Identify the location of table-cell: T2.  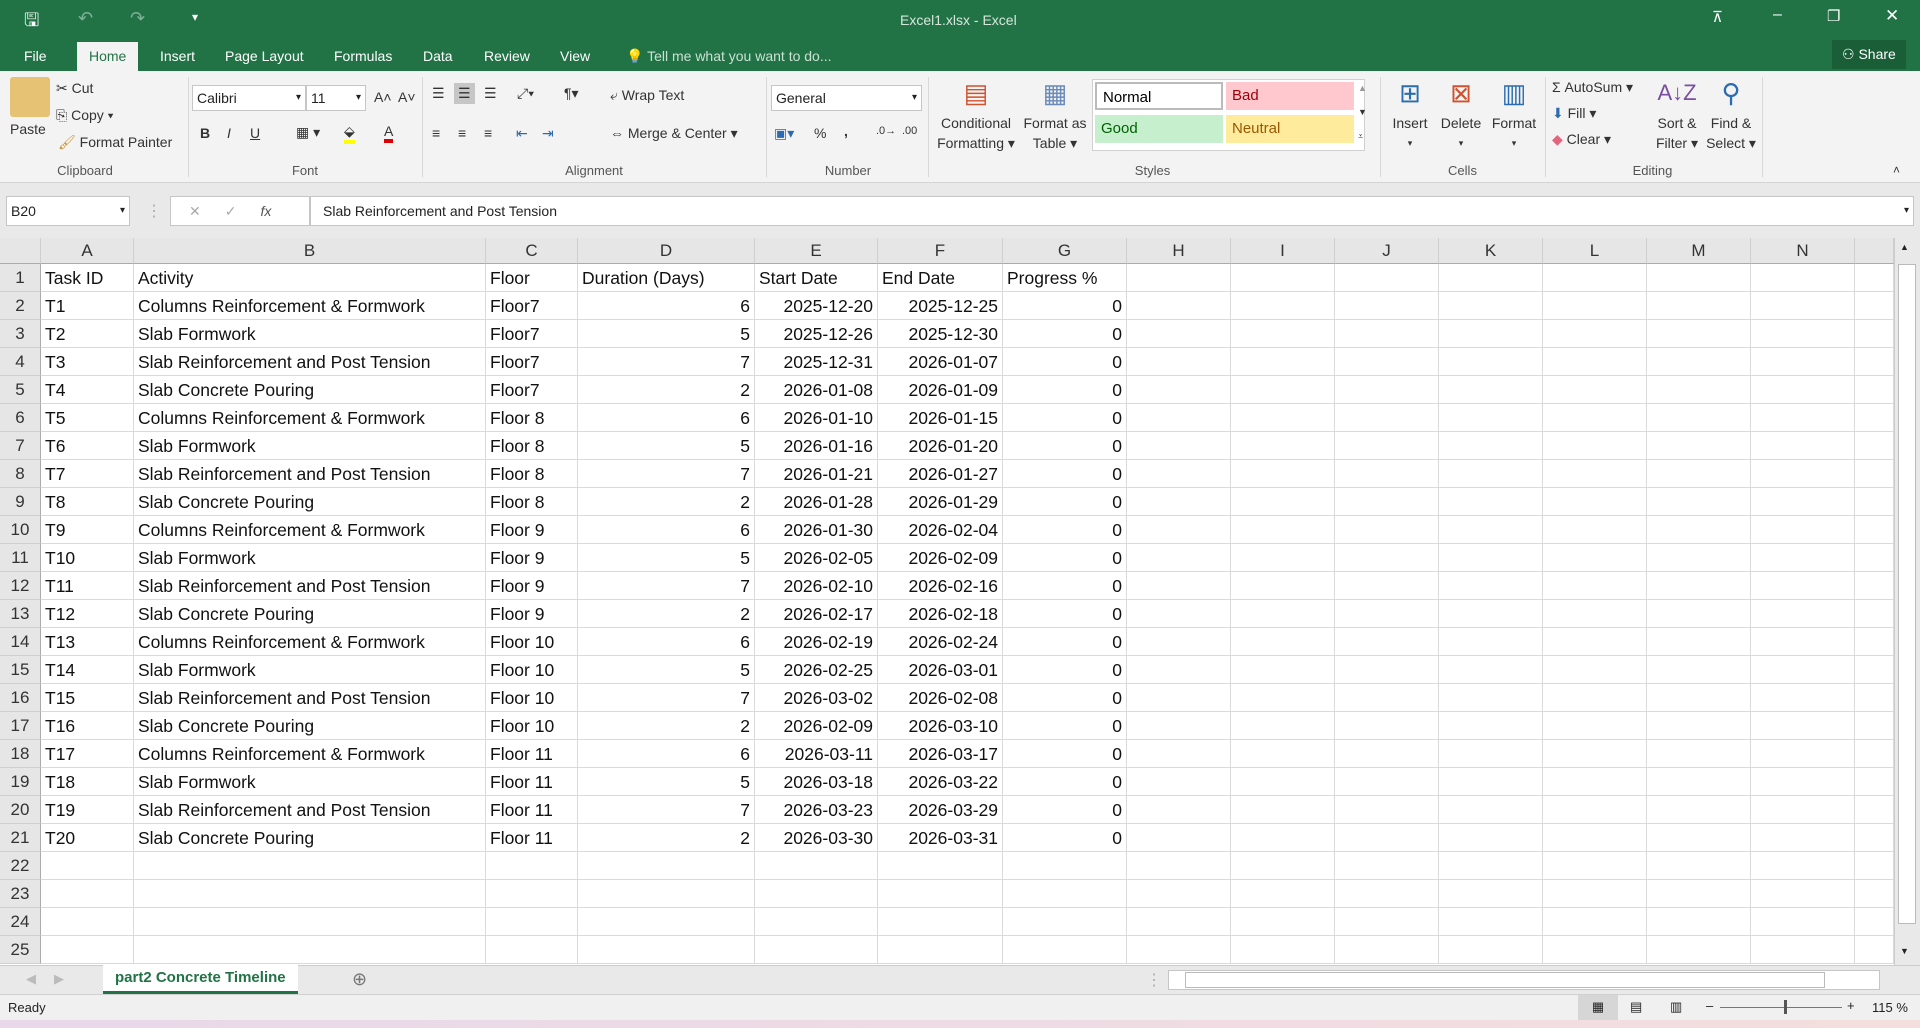
(87, 334).